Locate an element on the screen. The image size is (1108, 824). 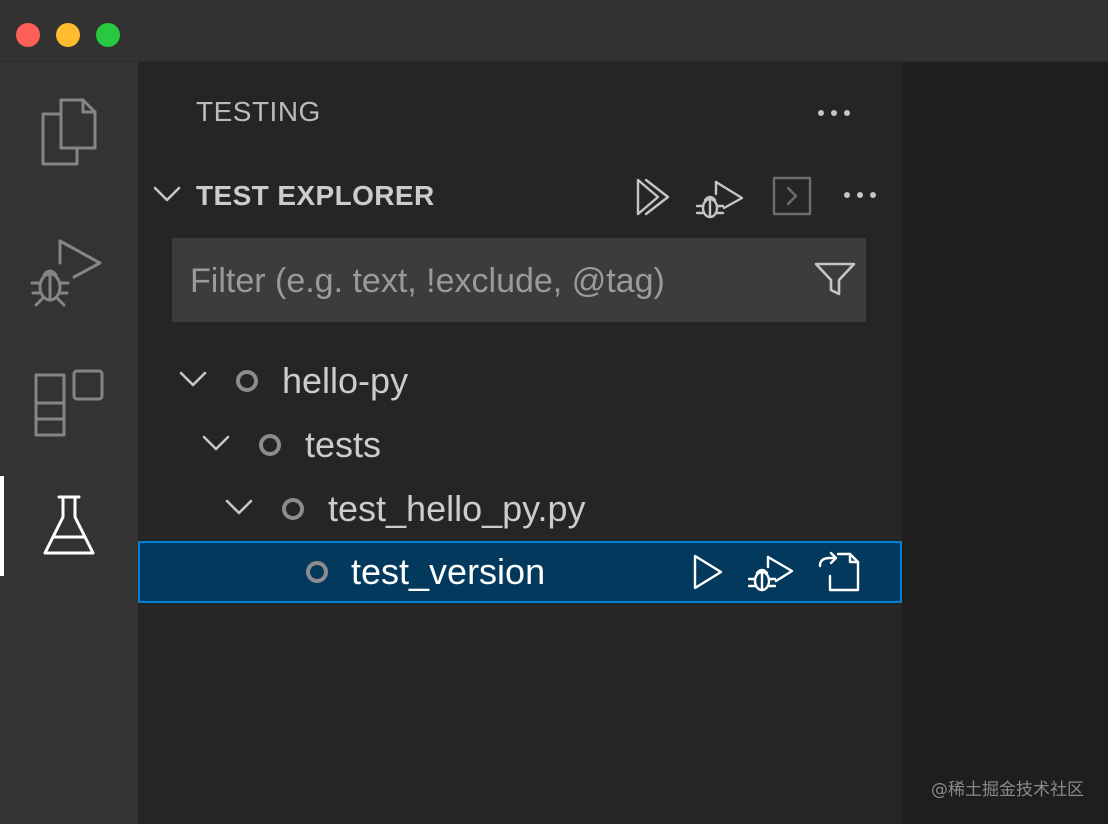
run-debug-icon is located at coordinates (66, 273).